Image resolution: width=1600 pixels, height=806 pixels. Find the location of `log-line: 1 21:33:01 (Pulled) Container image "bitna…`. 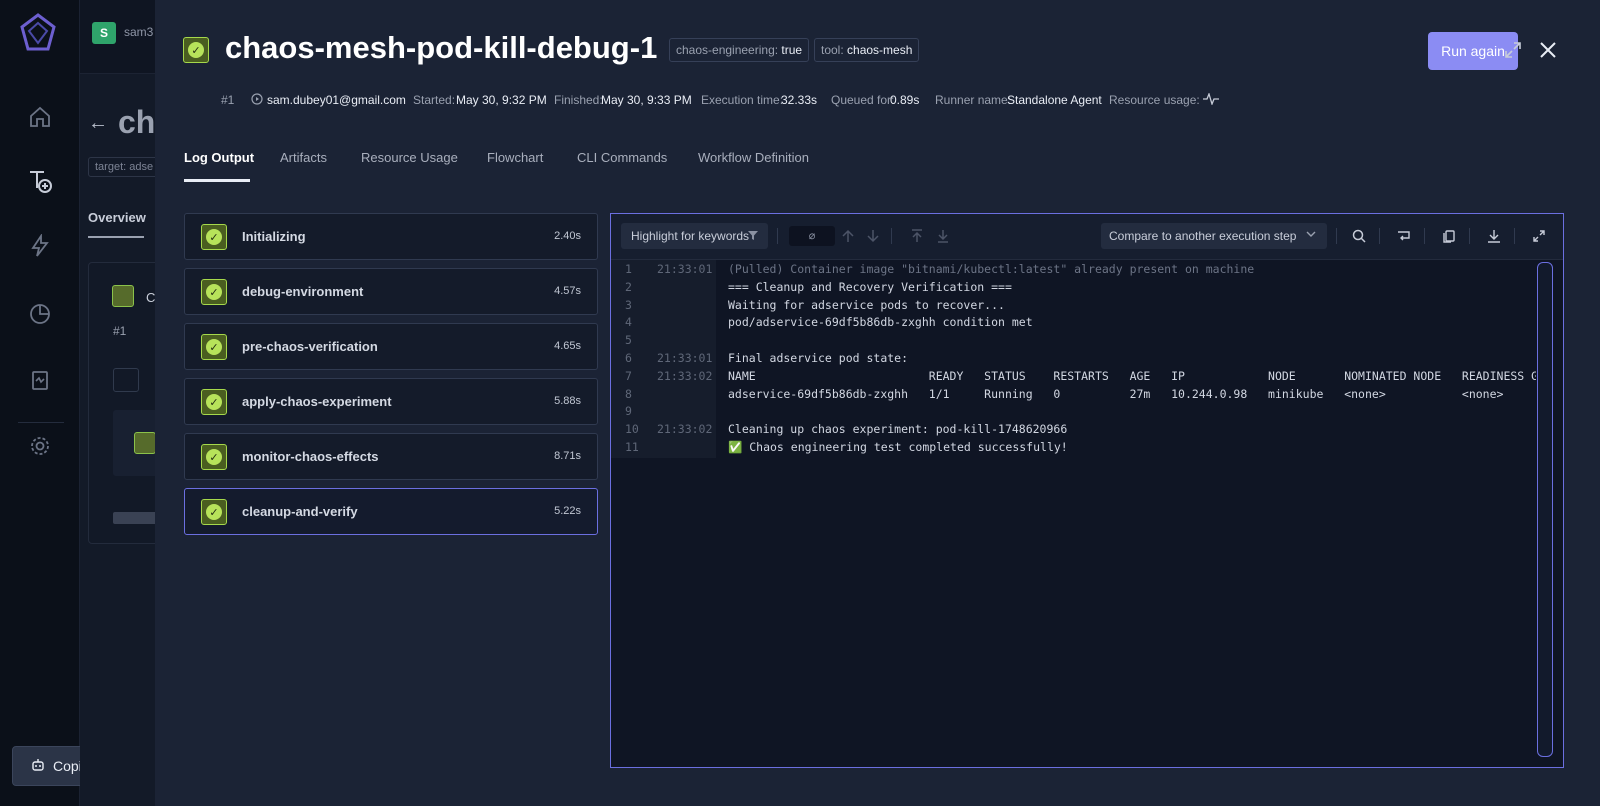

log-line: 1 21:33:01 (Pulled) Container image "bitna… is located at coordinates (1073, 271).